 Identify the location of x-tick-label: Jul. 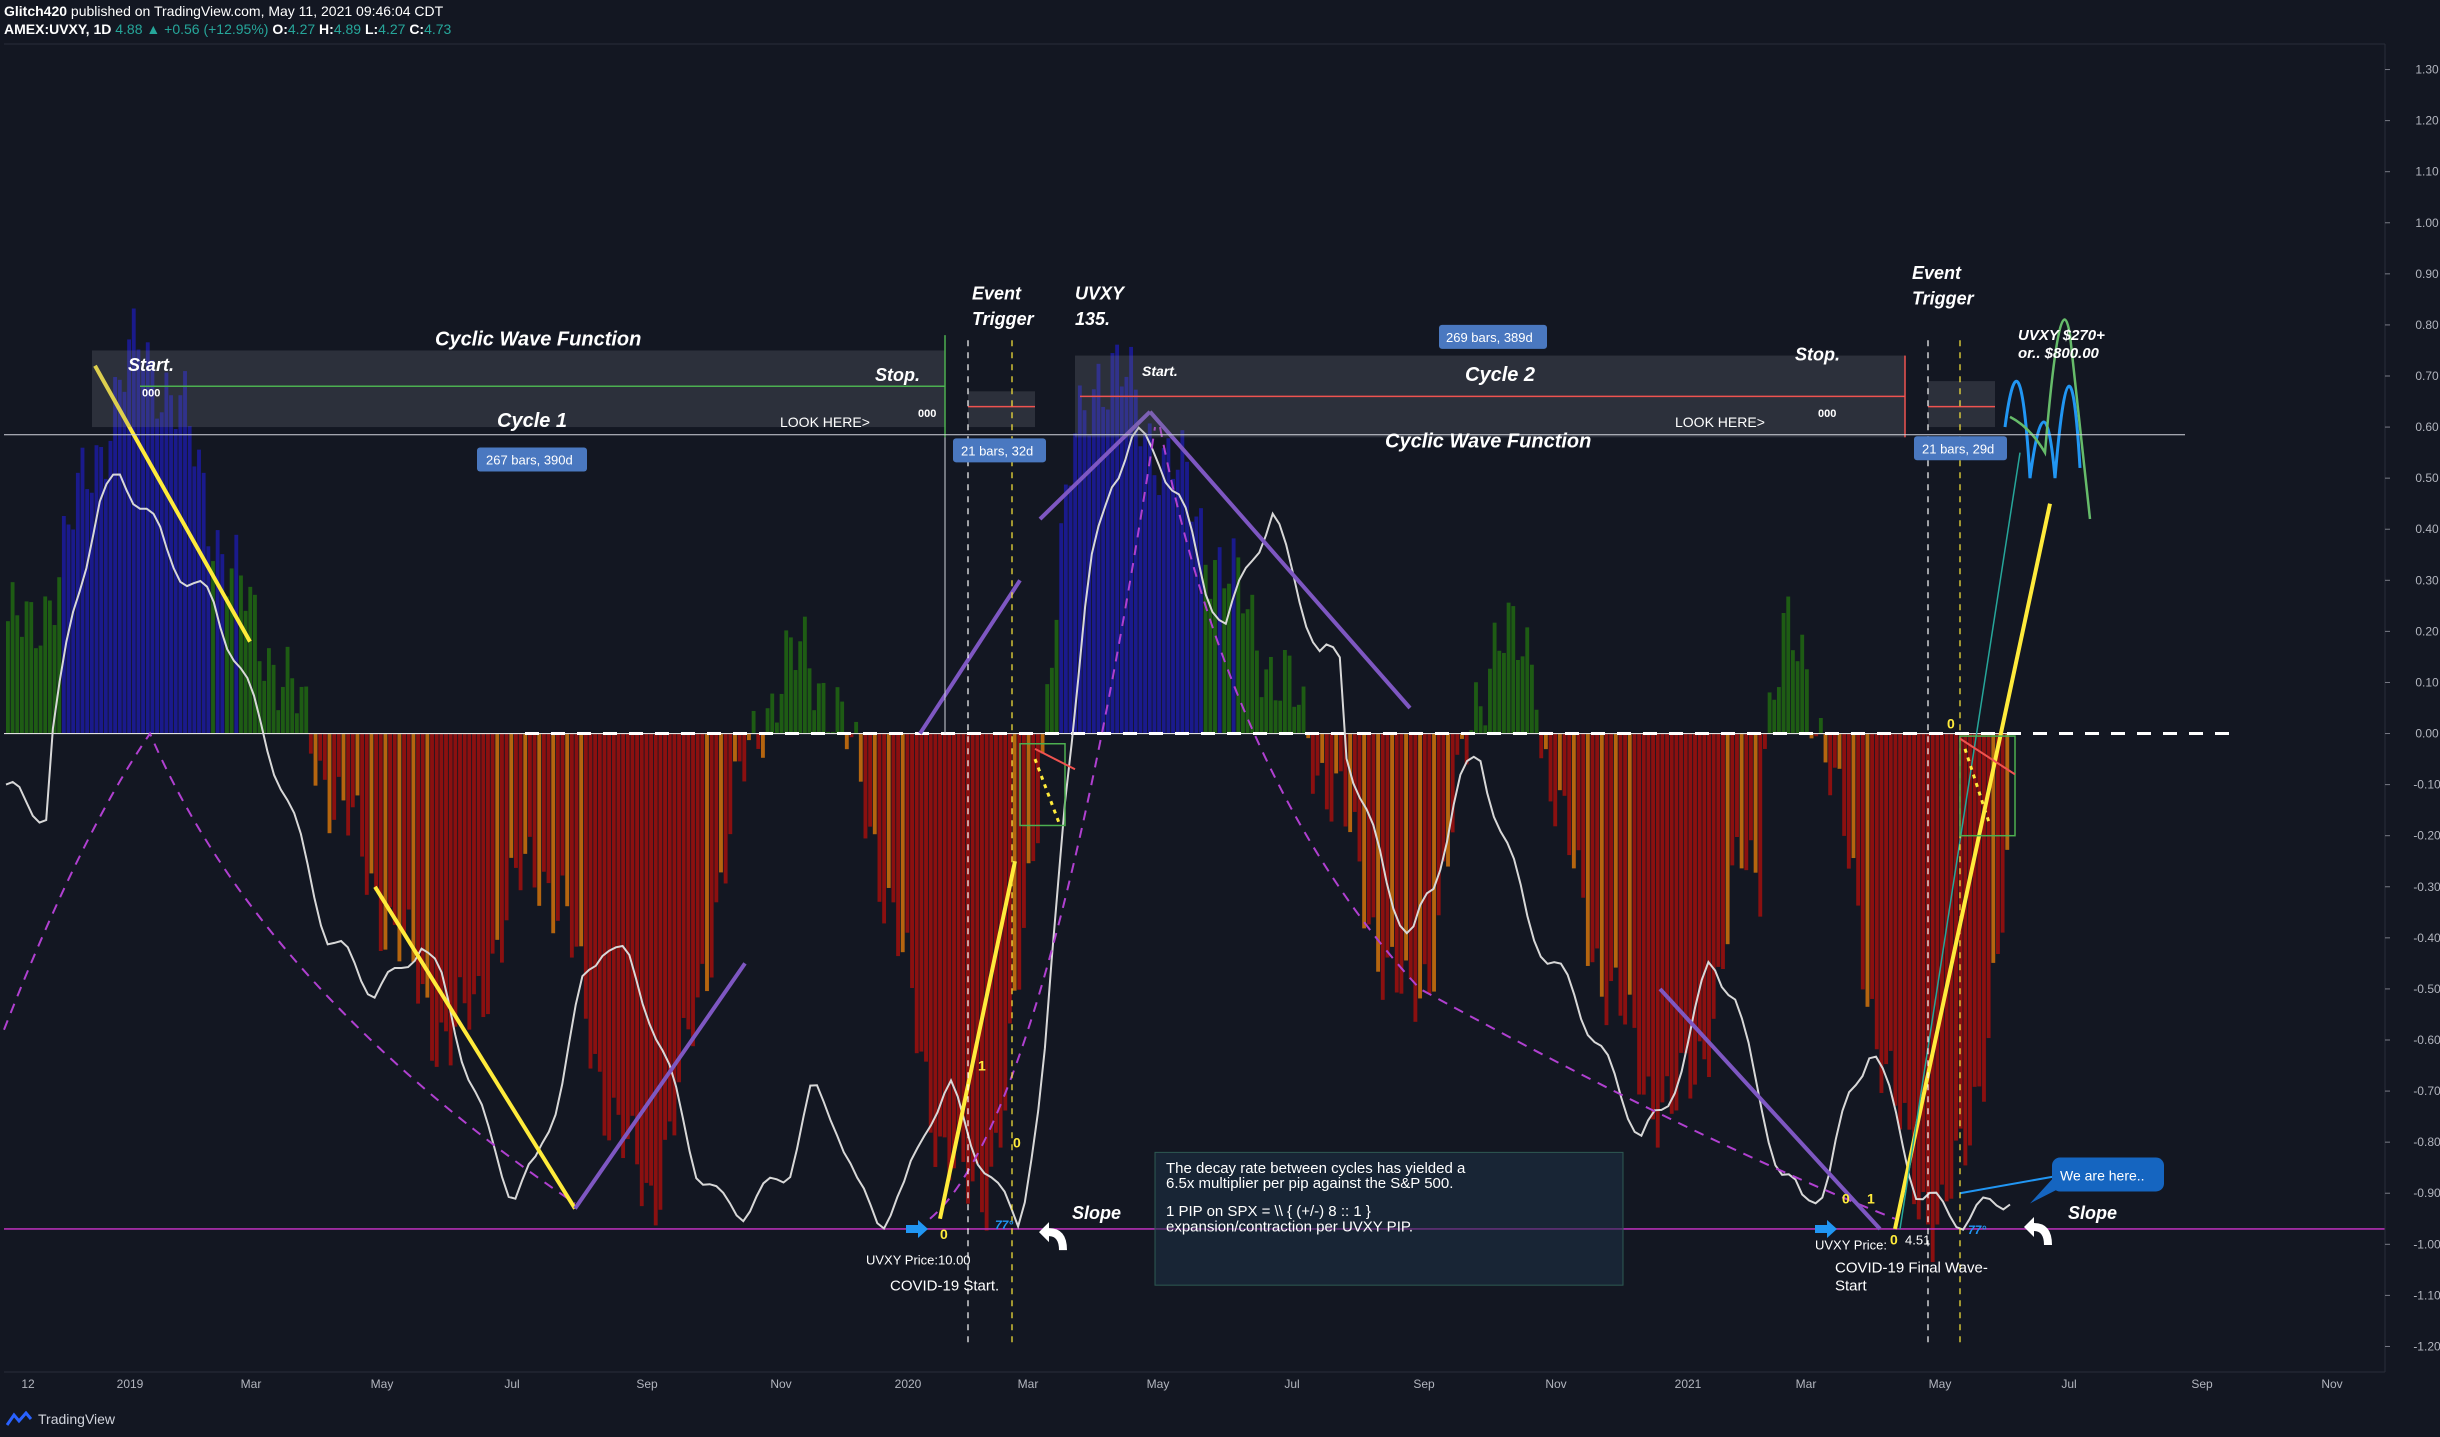
(1291, 1384).